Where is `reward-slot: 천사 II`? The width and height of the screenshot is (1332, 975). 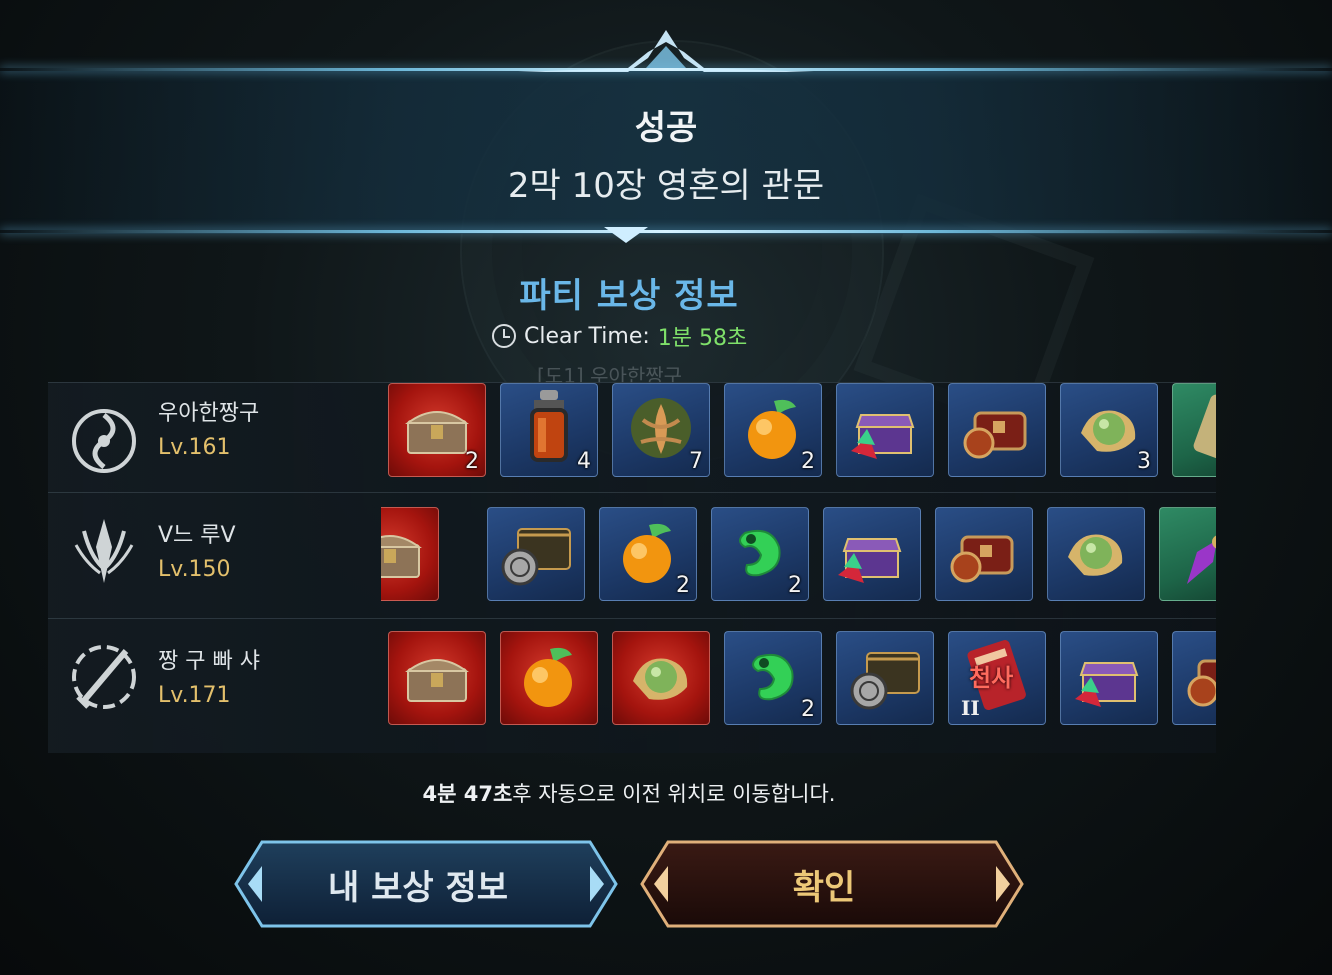 reward-slot: 천사 II is located at coordinates (997, 678).